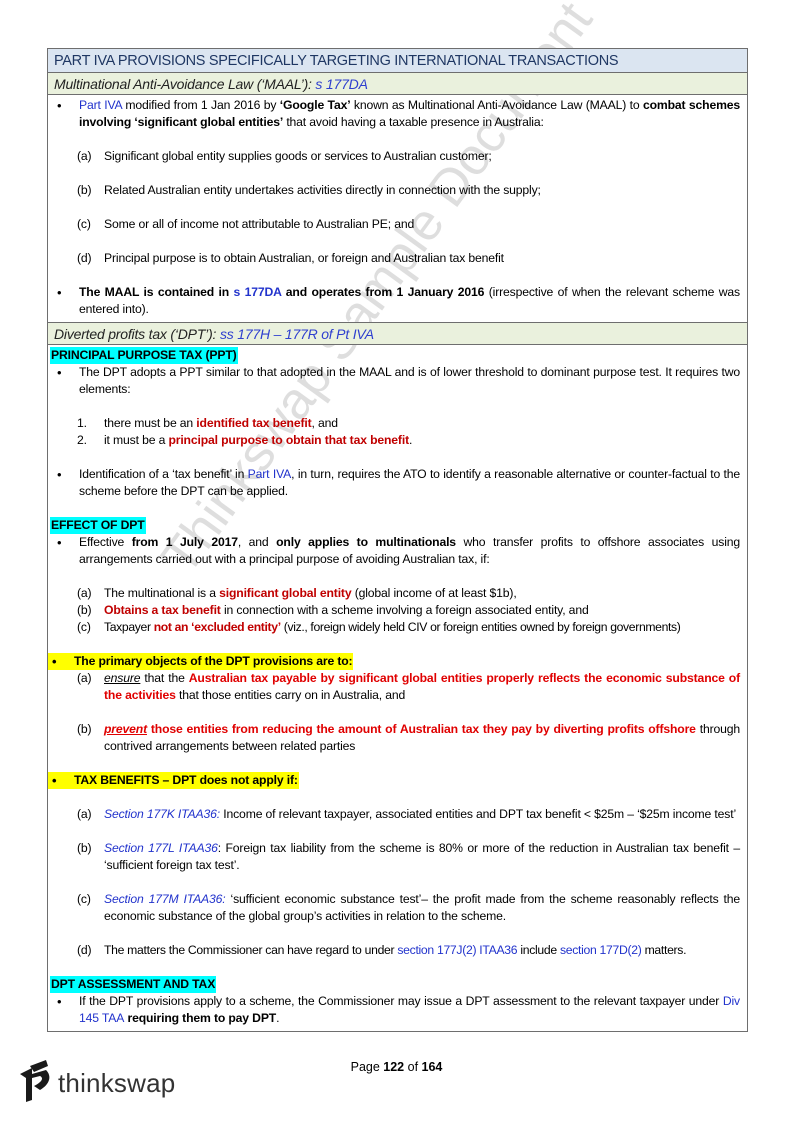  Describe the element at coordinates (297, 334) in the screenshot. I see `dpt-heading-ref: ss 177H – 177R of Pt IVA` at that location.